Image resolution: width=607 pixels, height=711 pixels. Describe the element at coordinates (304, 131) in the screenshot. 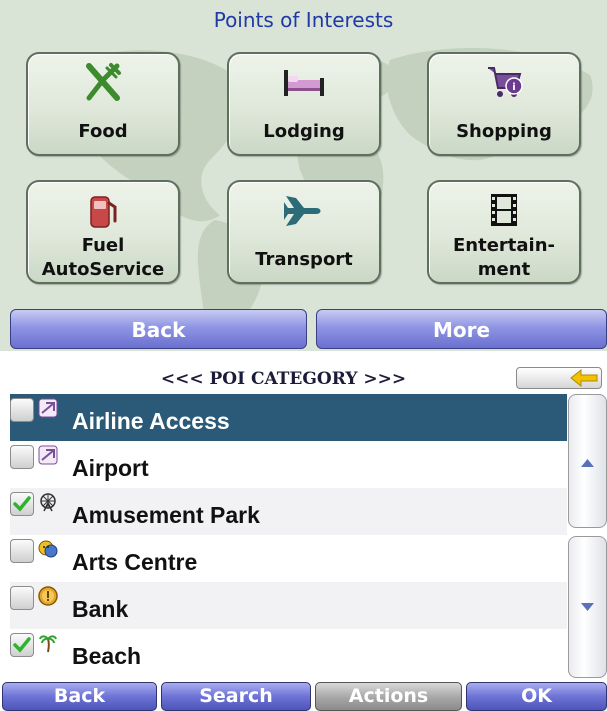

I see `tile-label-lodging: Lodging` at that location.